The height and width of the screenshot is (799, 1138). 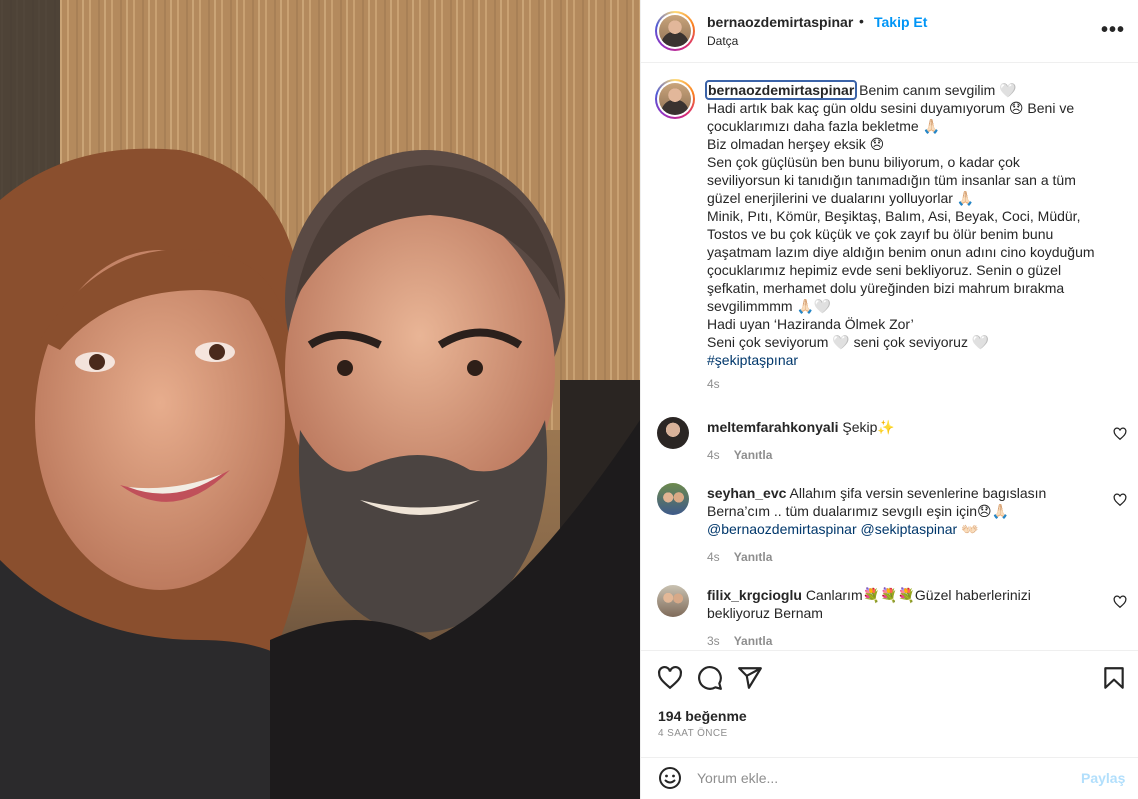 I want to click on commenter-username: meltemfarahkonyali, so click(x=773, y=427).